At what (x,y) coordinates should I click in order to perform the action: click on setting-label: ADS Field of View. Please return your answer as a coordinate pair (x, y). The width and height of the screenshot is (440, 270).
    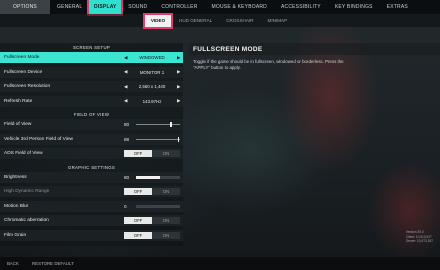
    Looking at the image, I should click on (23, 153).